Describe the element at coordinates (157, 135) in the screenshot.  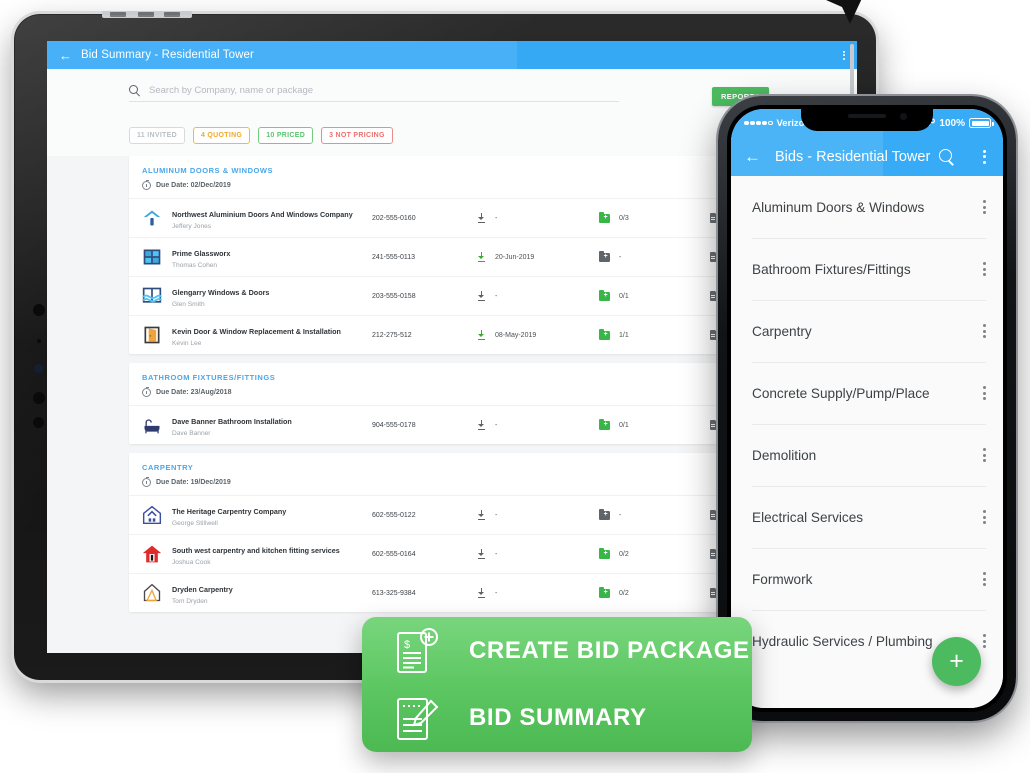
I see `filter-pill-invited: 11 INVITED` at that location.